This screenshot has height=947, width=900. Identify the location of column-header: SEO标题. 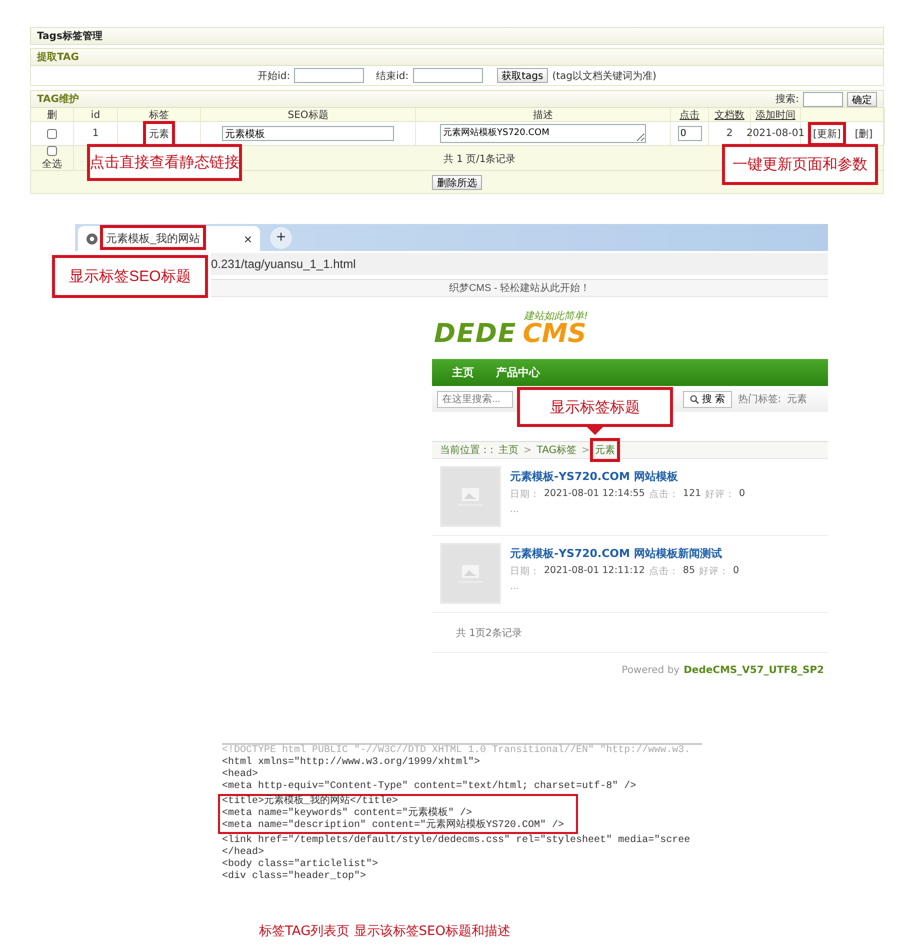
(308, 115).